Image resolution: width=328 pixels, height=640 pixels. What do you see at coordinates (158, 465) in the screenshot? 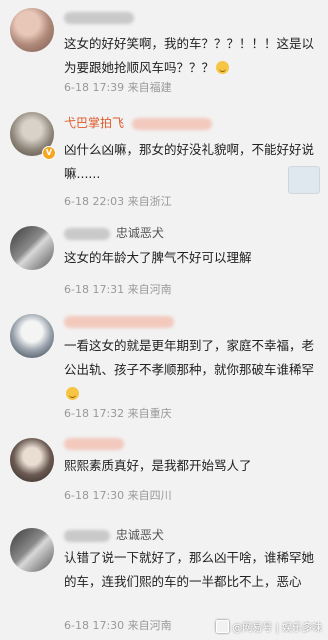
I see `comment-text: 熙熙素质真好，是我都开始骂人了` at bounding box center [158, 465].